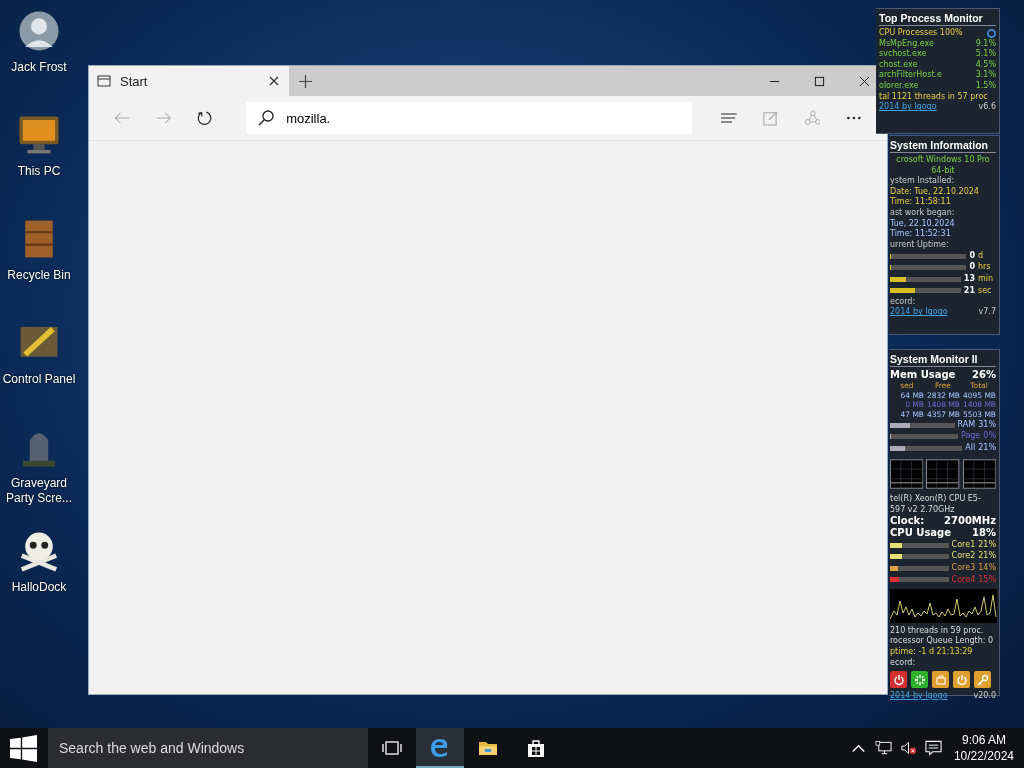  What do you see at coordinates (970, 437) in the screenshot?
I see `meter-label: Page` at bounding box center [970, 437].